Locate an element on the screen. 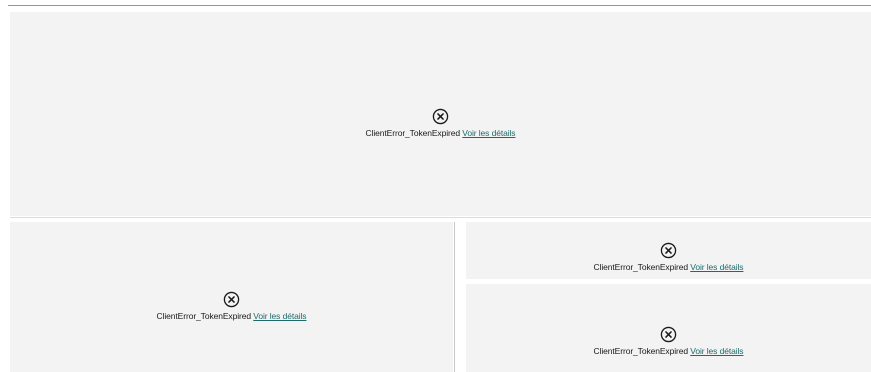  header-divider is located at coordinates (439, 5).